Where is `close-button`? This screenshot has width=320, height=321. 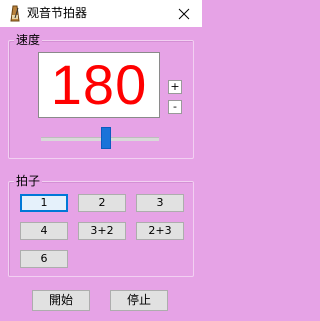
close-button is located at coordinates (184, 13).